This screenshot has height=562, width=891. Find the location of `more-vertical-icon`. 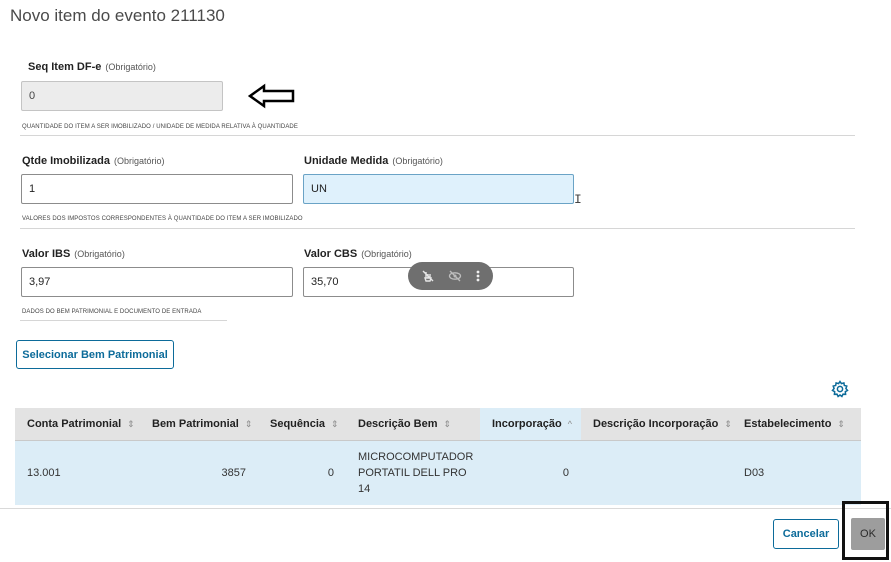

more-vertical-icon is located at coordinates (478, 276).